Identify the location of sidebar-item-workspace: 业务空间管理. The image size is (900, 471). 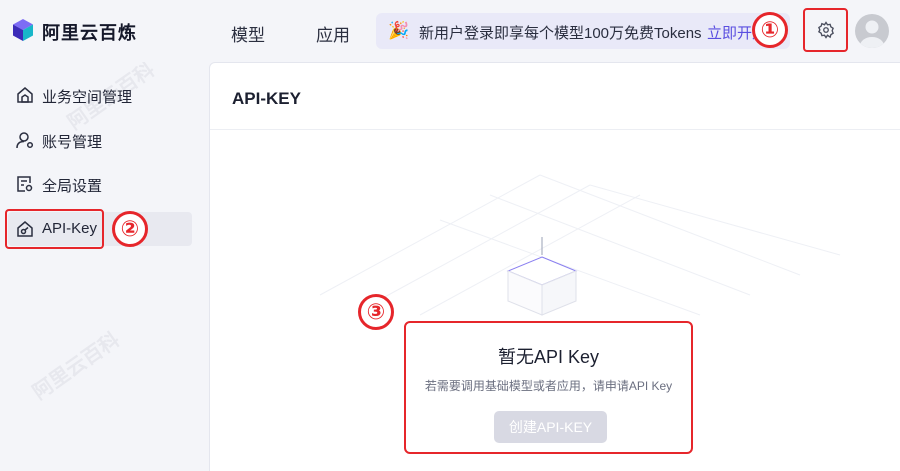
(100, 95).